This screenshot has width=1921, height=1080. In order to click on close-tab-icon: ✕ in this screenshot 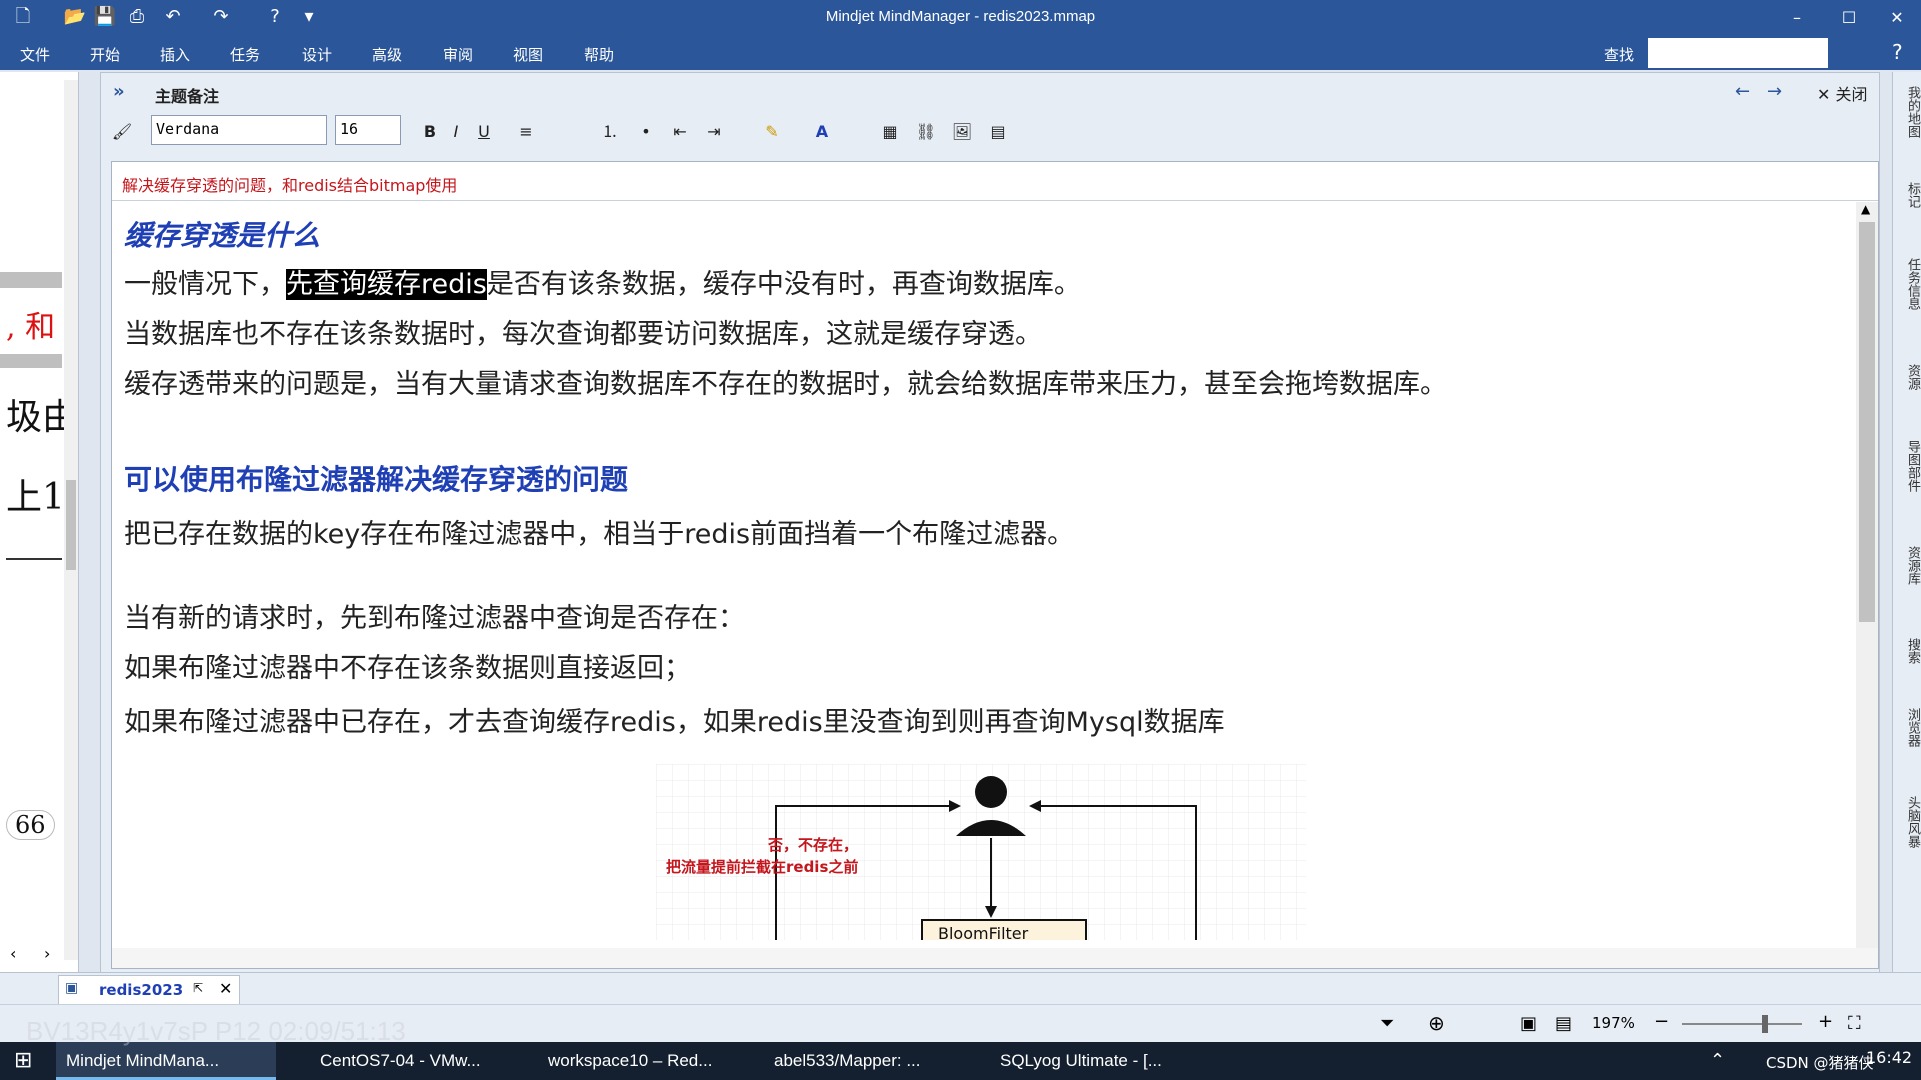, I will do `click(225, 988)`.